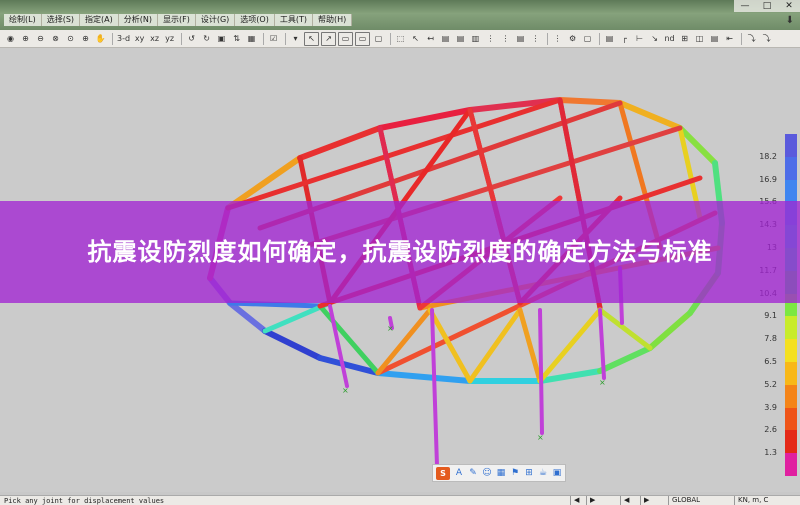 This screenshot has width=800, height=505. I want to click on toolbar-button-38: ⊢, so click(639, 39).